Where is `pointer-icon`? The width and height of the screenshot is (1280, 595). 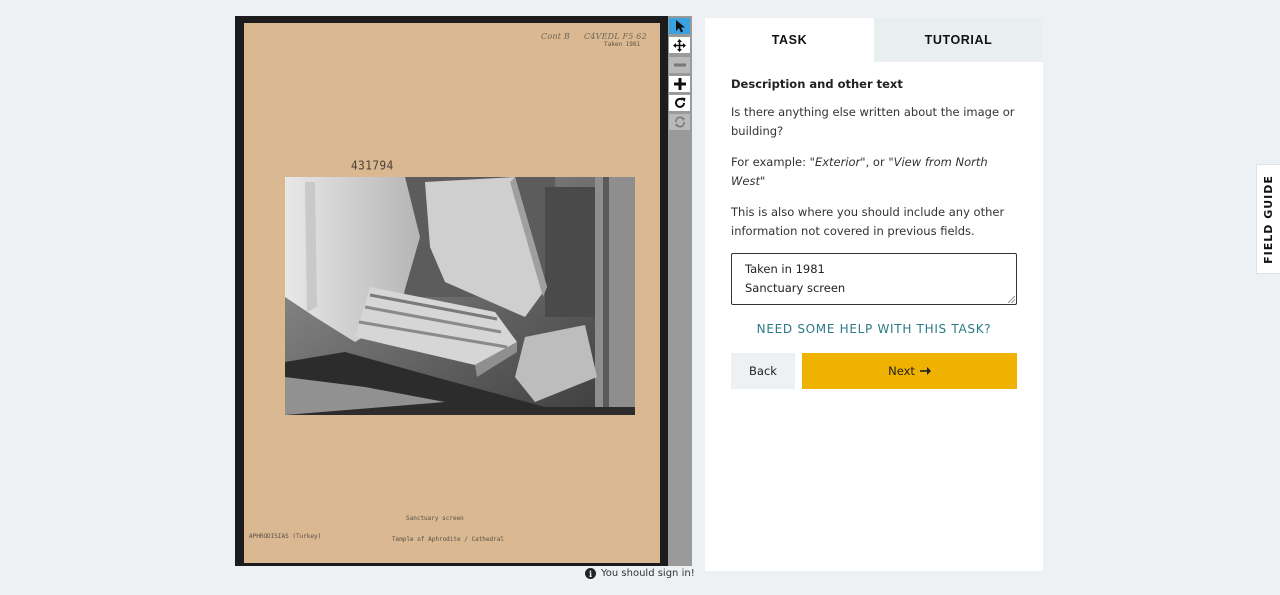 pointer-icon is located at coordinates (680, 26).